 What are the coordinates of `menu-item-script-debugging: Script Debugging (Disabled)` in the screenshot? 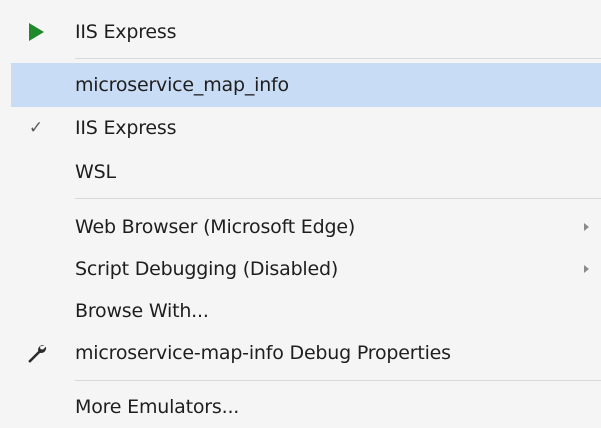 It's located at (306, 269).